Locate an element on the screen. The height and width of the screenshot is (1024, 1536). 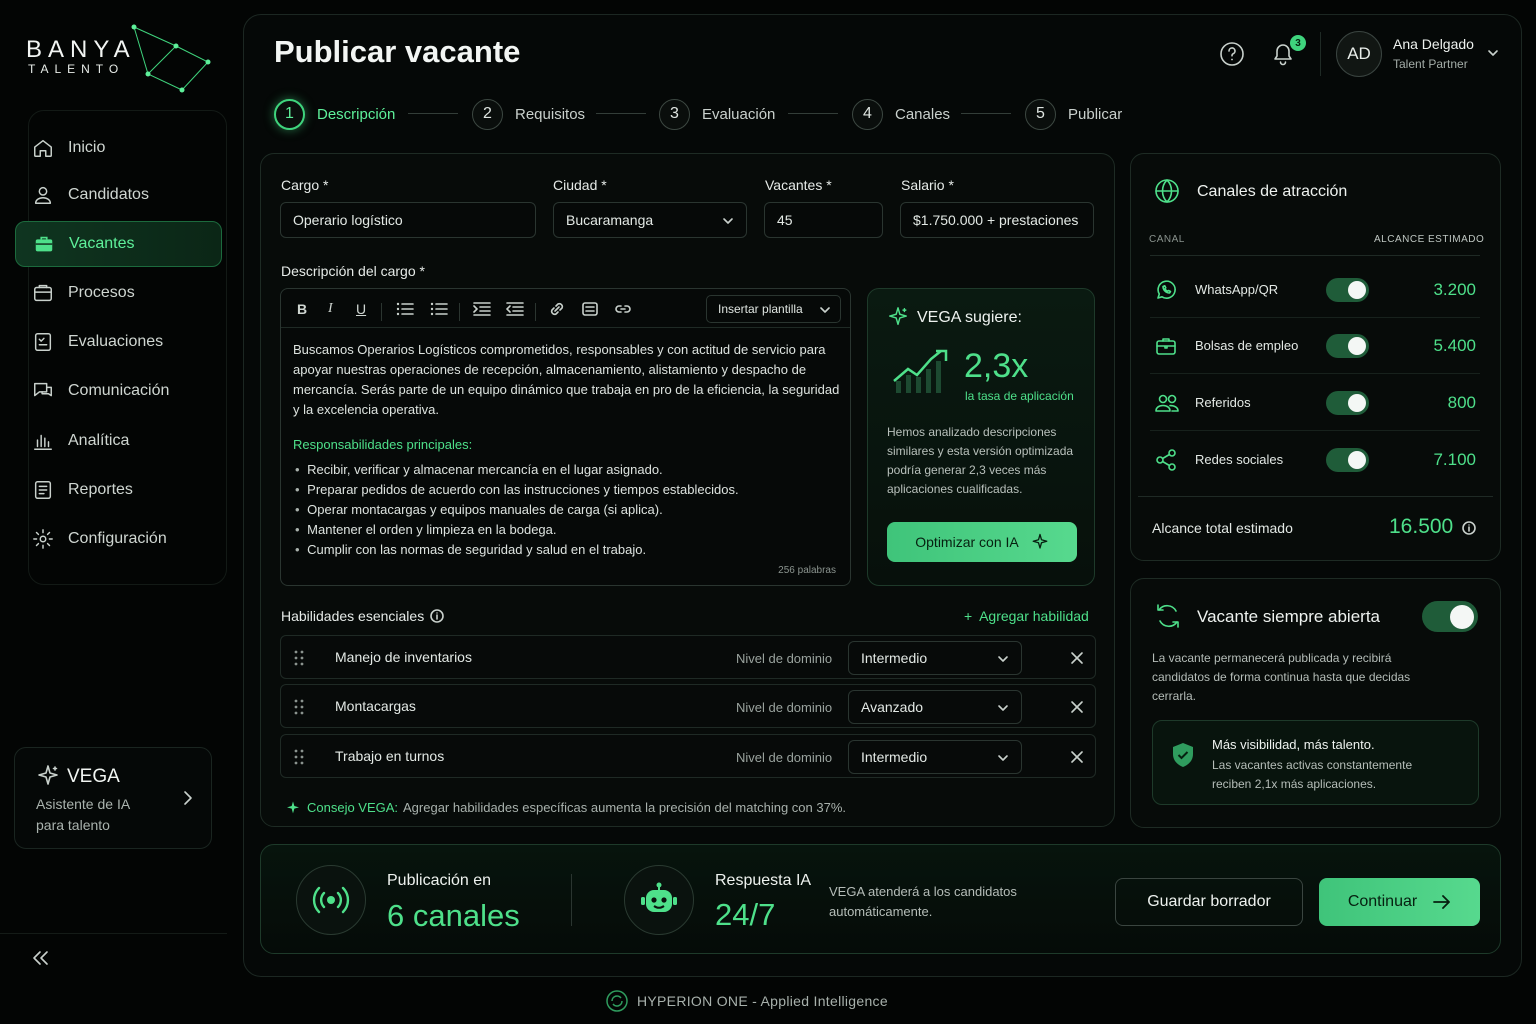
bold-icon: B is located at coordinates (302, 309).